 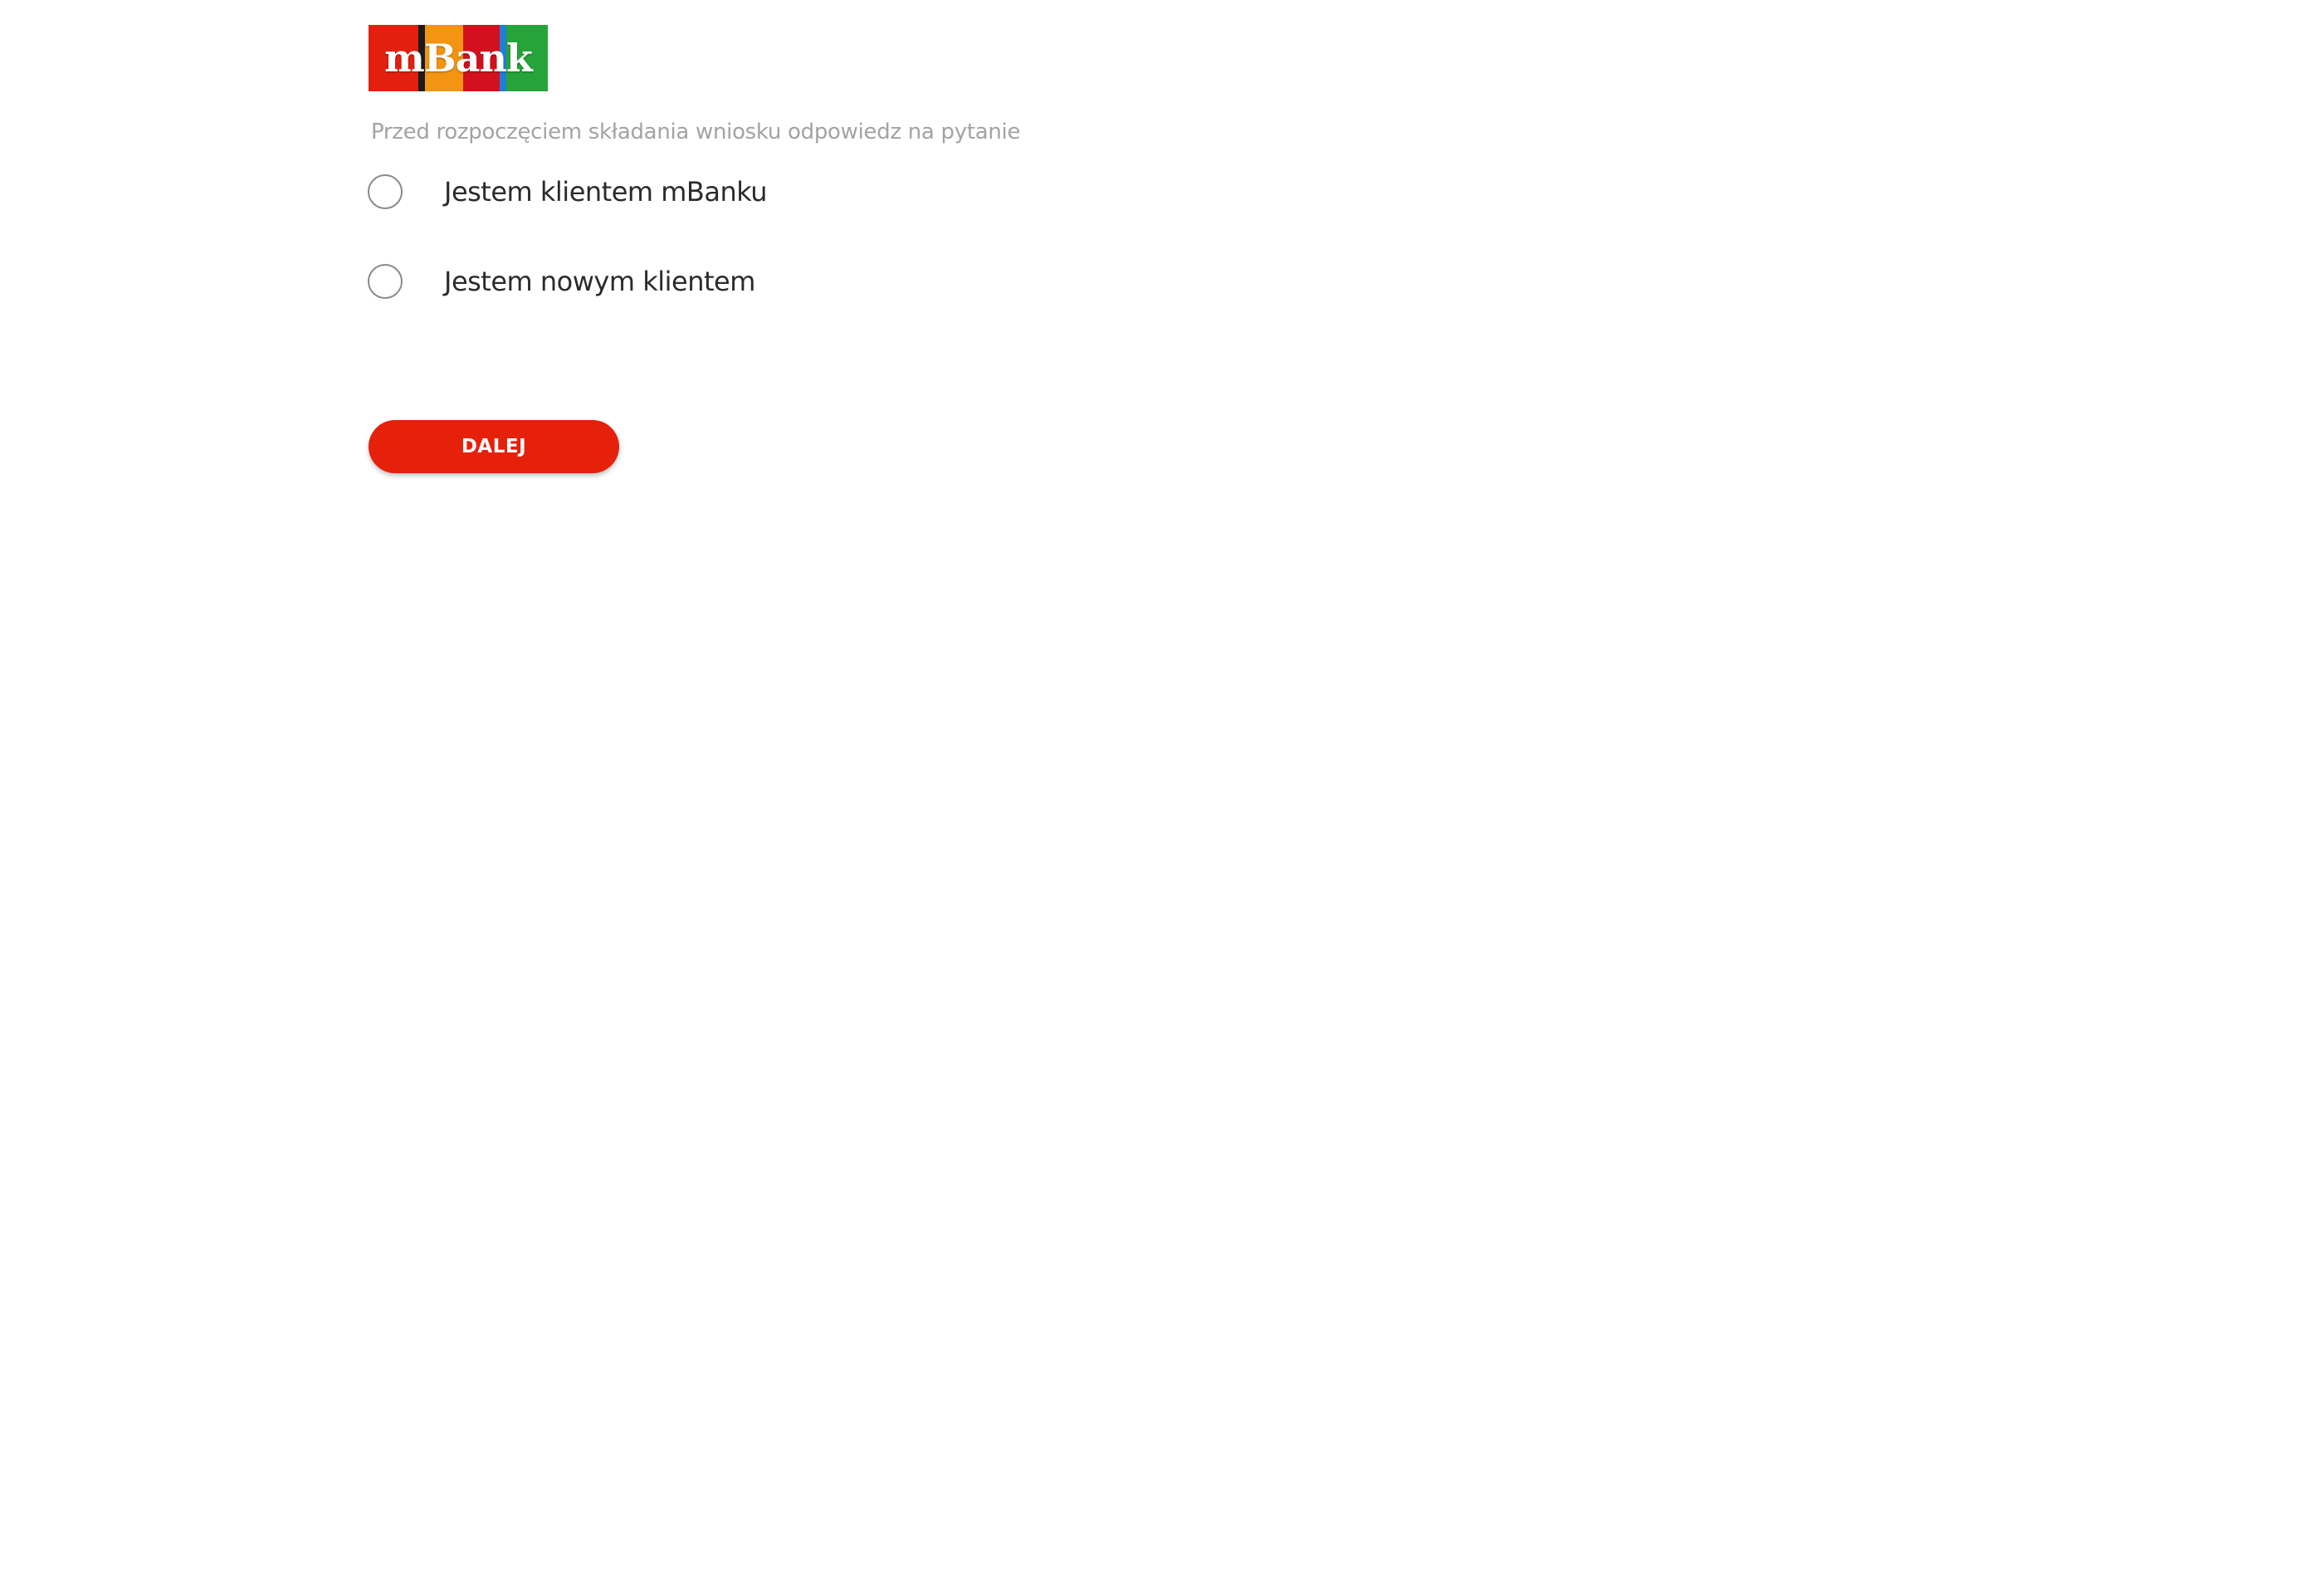 What do you see at coordinates (599, 281) in the screenshot?
I see `option-new-client-label: Jestem nowym klientem` at bounding box center [599, 281].